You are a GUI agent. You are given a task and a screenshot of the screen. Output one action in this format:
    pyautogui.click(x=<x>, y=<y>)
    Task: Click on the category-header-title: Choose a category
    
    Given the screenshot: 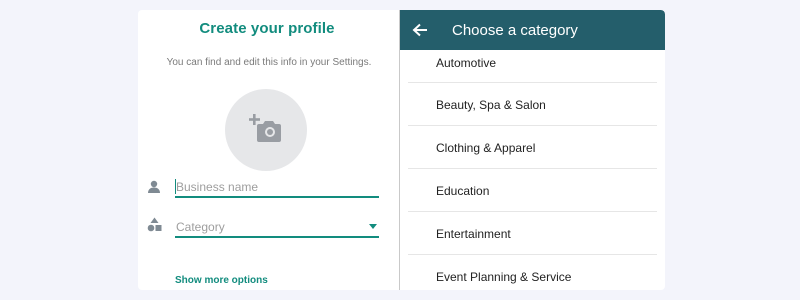 What is the action you would take?
    pyautogui.click(x=515, y=30)
    